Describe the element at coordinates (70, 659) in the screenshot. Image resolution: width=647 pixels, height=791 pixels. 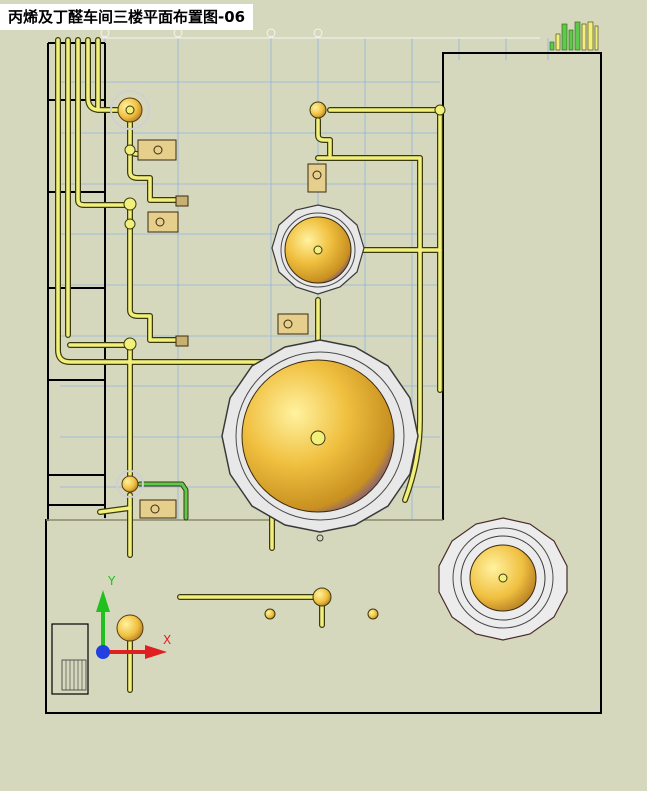
I see `stairwell` at that location.